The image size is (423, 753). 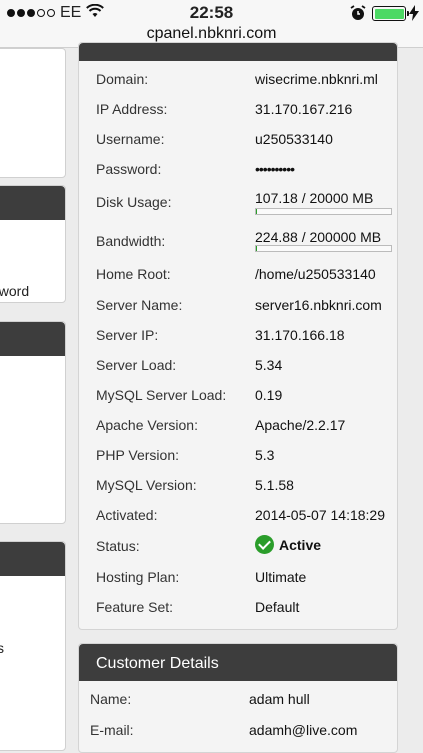 What do you see at coordinates (133, 274) in the screenshot?
I see `home-root-label: Home Root:` at bounding box center [133, 274].